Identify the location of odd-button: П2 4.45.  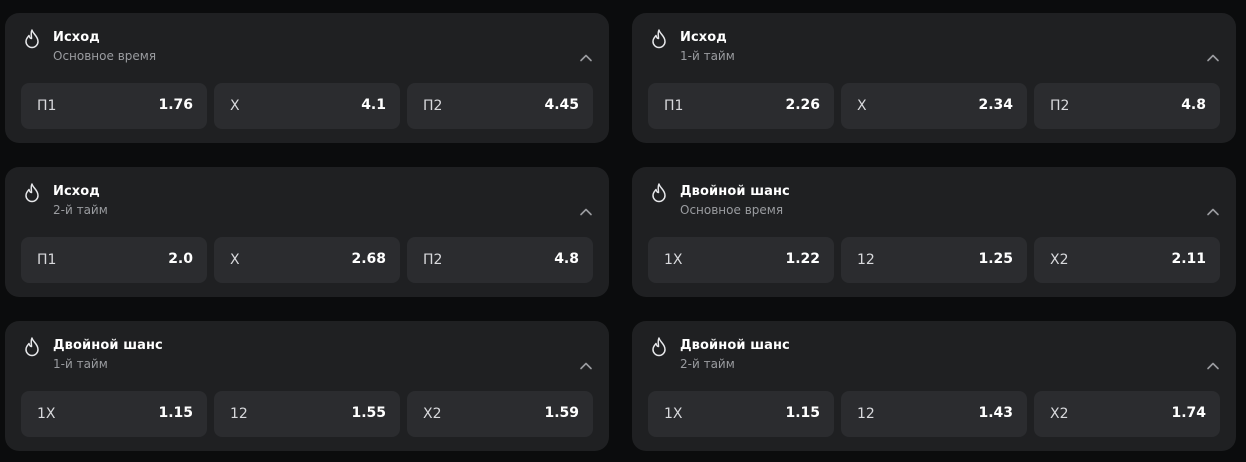
(500, 106).